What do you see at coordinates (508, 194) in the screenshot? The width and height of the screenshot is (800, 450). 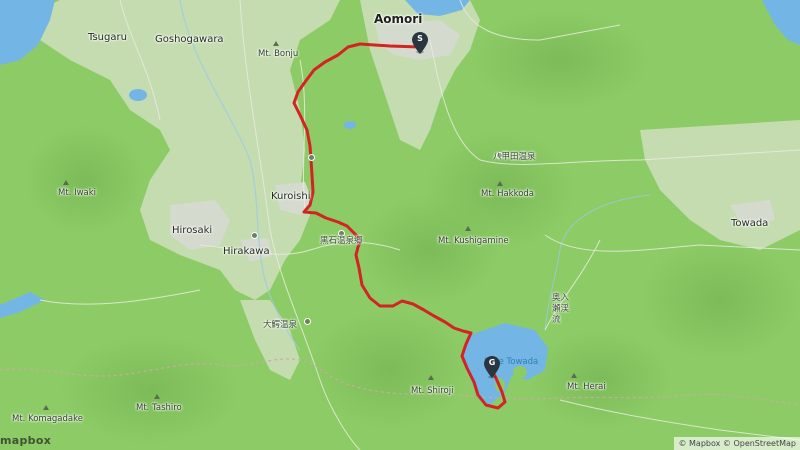 I see `place-label-mt-hakkoda: Mt. Hakkoda` at bounding box center [508, 194].